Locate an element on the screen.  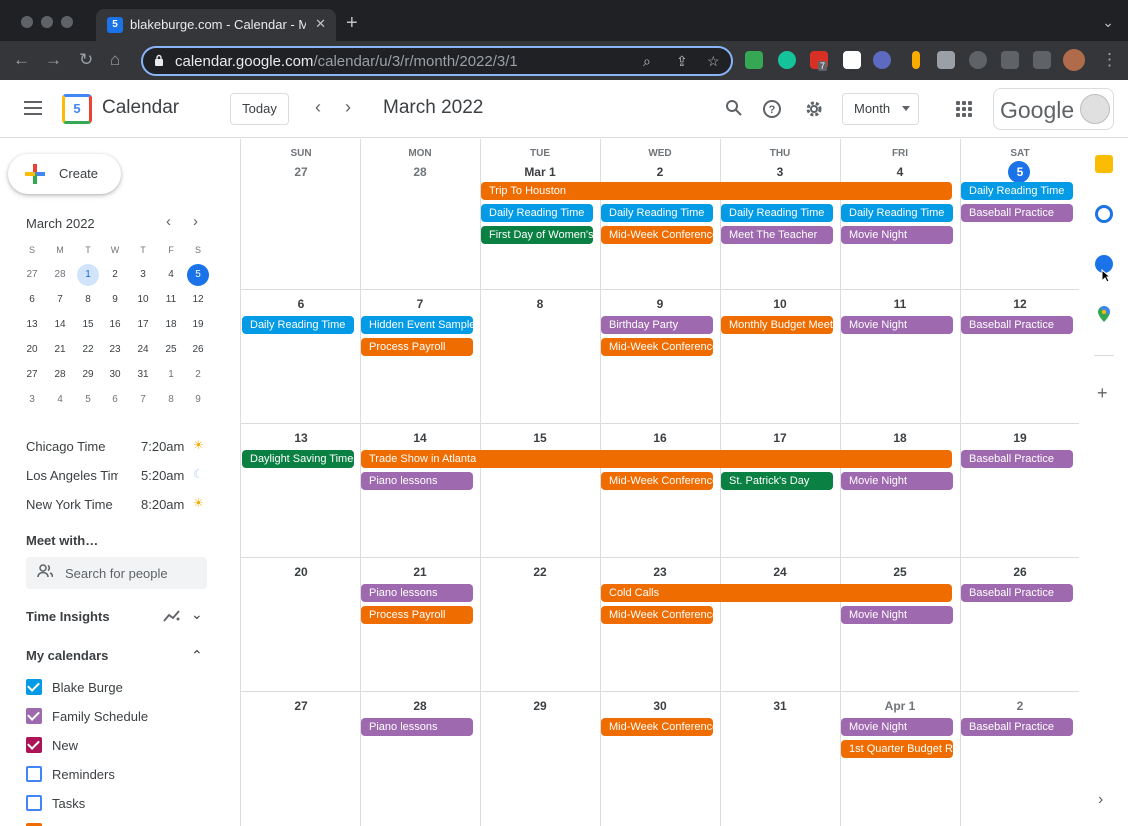
close-window-button is located at coordinates (27, 22).